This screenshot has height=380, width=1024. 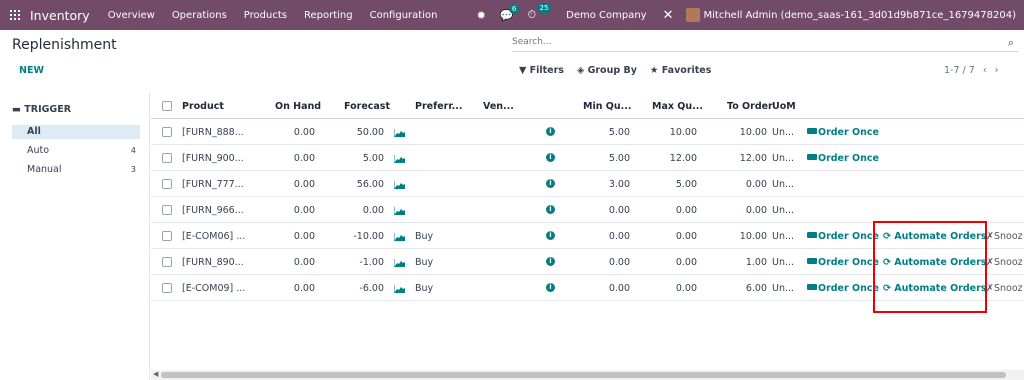 What do you see at coordinates (784, 106) in the screenshot?
I see `col-uom: UoM` at bounding box center [784, 106].